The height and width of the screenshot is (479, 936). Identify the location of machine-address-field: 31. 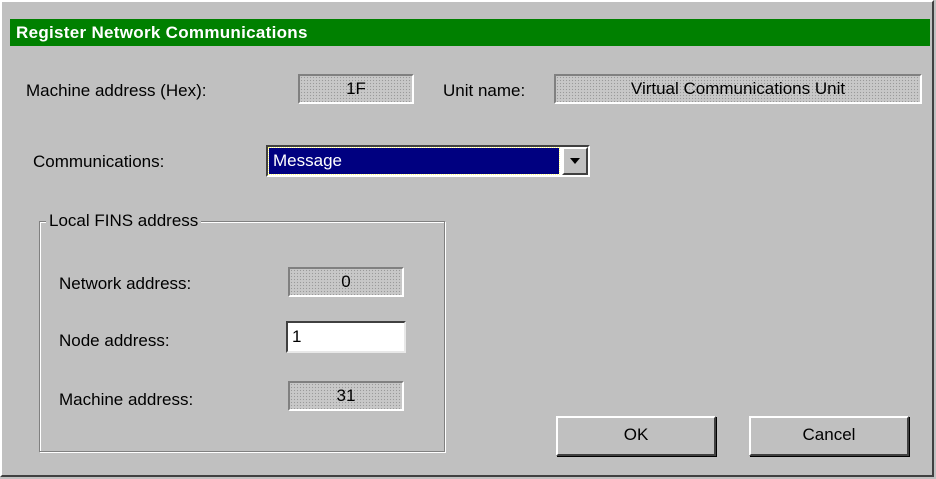
(346, 396).